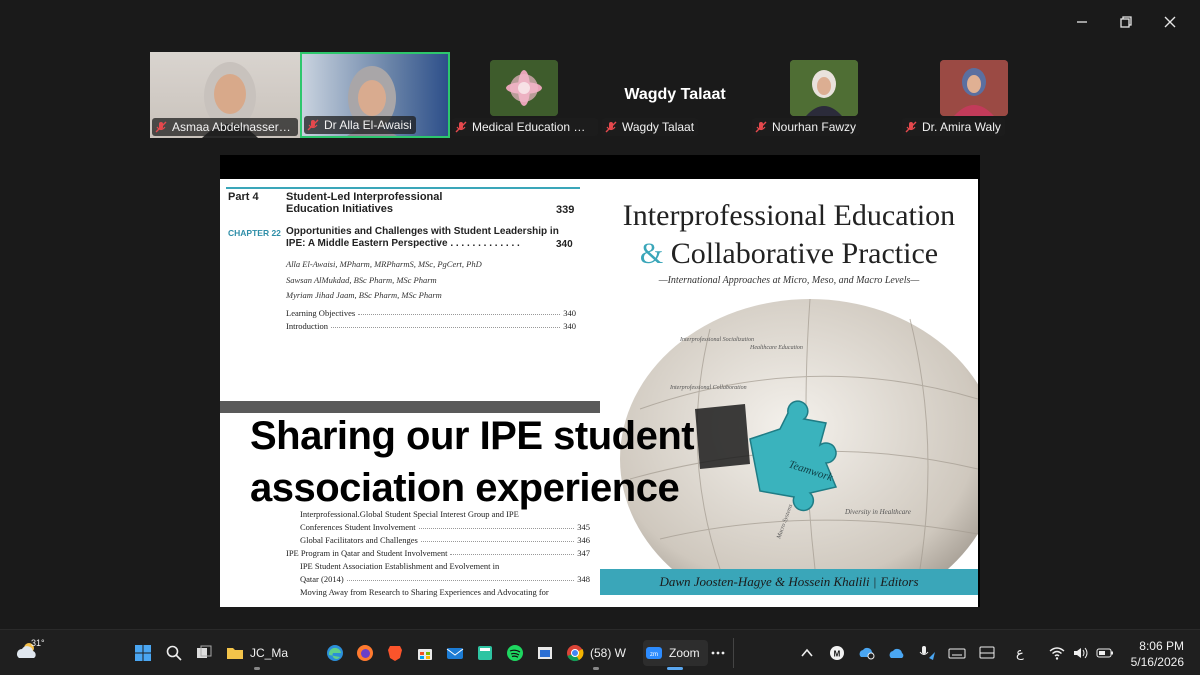 This screenshot has width=1200, height=675. What do you see at coordinates (143, 653) in the screenshot?
I see `start-button` at bounding box center [143, 653].